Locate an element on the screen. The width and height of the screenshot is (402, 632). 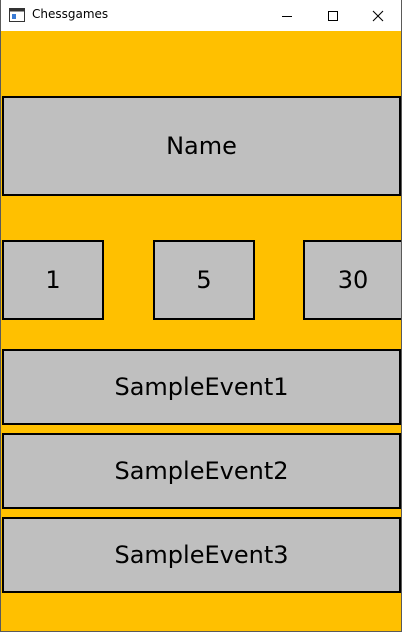
minimize-icon is located at coordinates (287, 16).